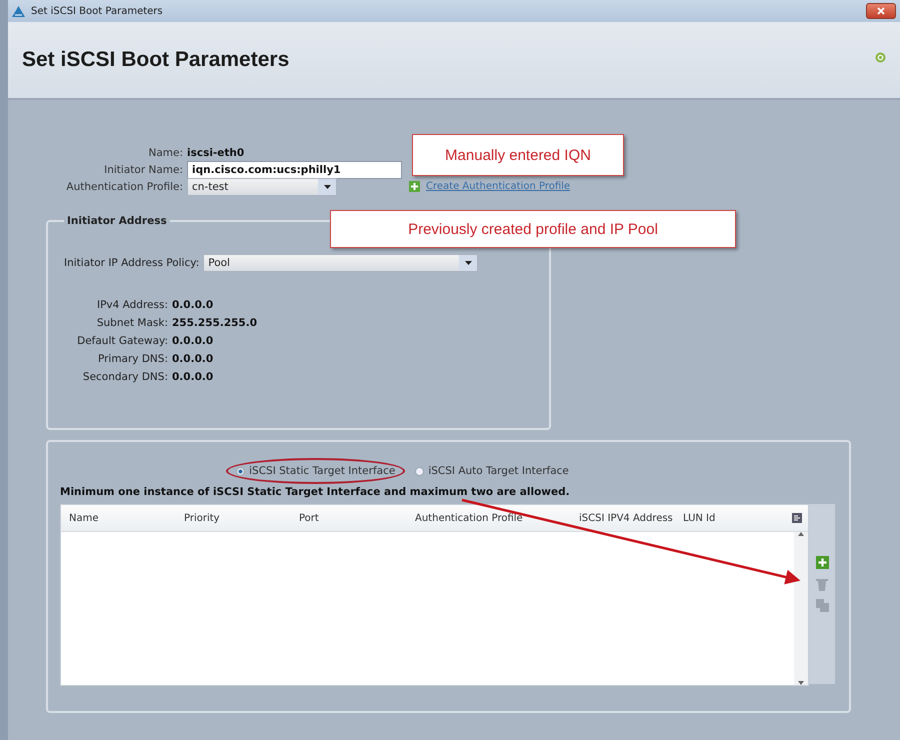  I want to click on column-chooser-icon, so click(797, 518).